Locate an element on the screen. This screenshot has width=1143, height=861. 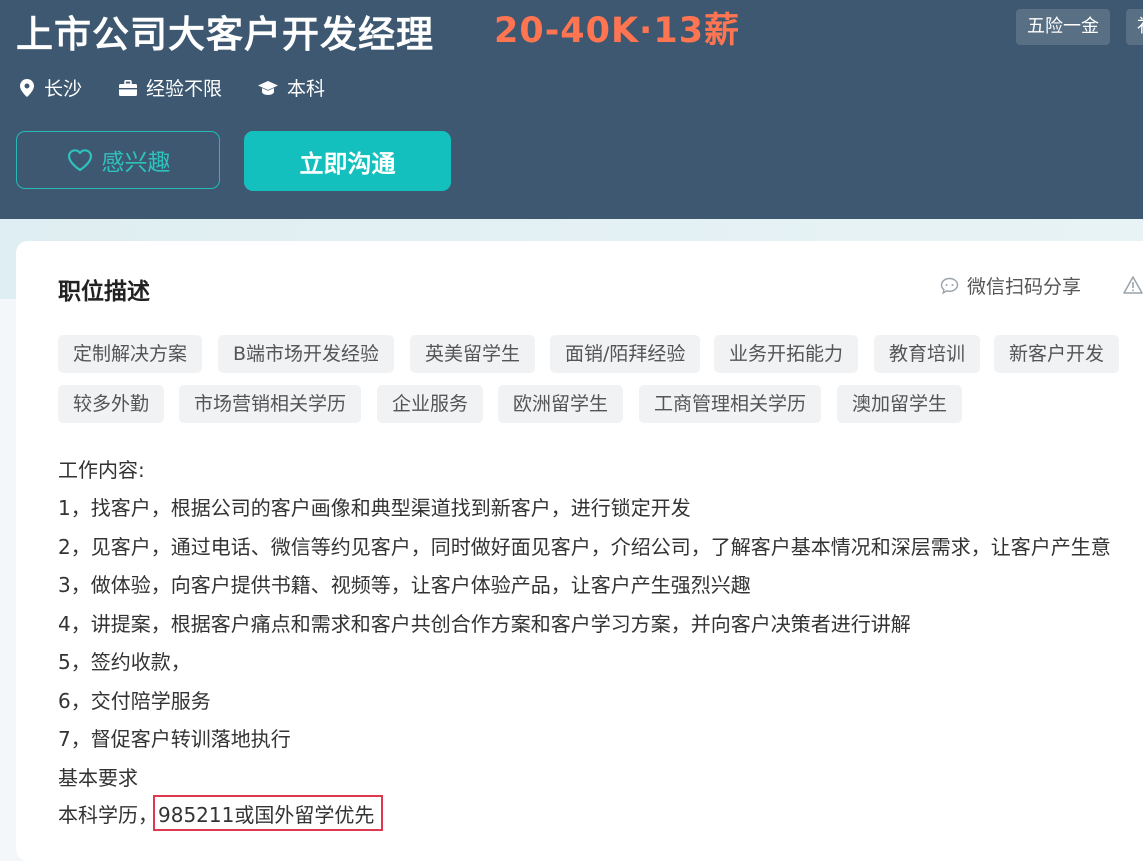
description-line: 基本要求 is located at coordinates (98, 778).